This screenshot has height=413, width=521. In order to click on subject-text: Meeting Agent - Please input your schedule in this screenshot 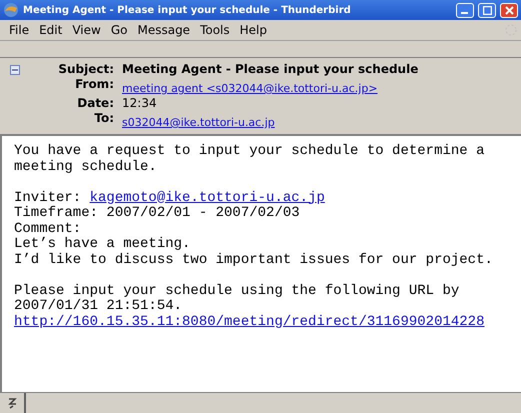, I will do `click(270, 69)`.